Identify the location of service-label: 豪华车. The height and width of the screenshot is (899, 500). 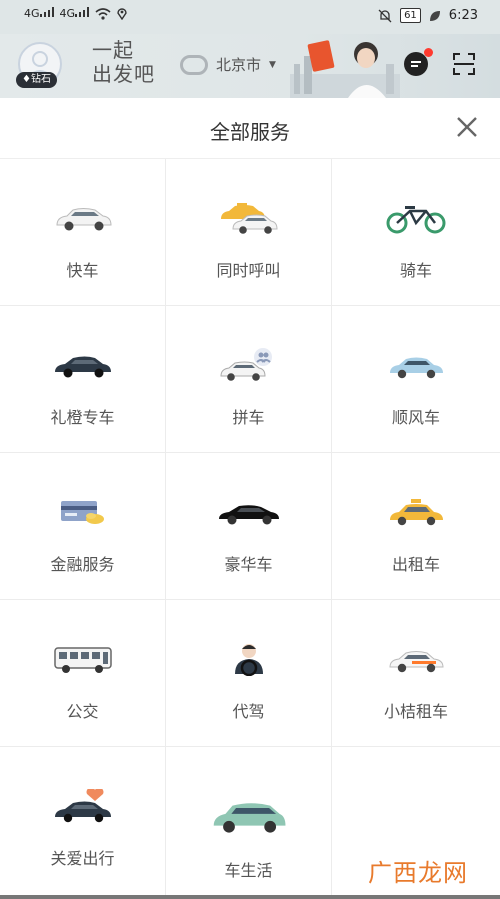
(248, 564).